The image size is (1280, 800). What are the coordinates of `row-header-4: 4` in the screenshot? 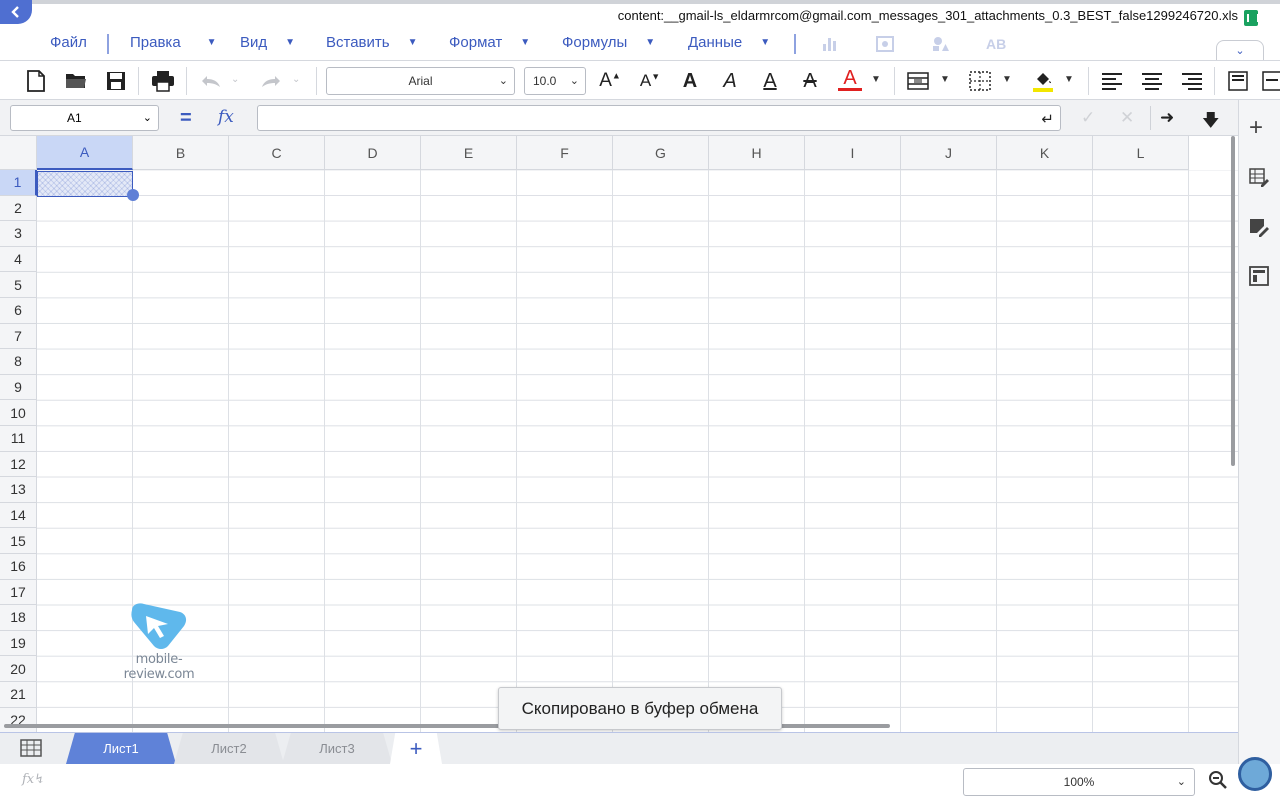 It's located at (18, 259).